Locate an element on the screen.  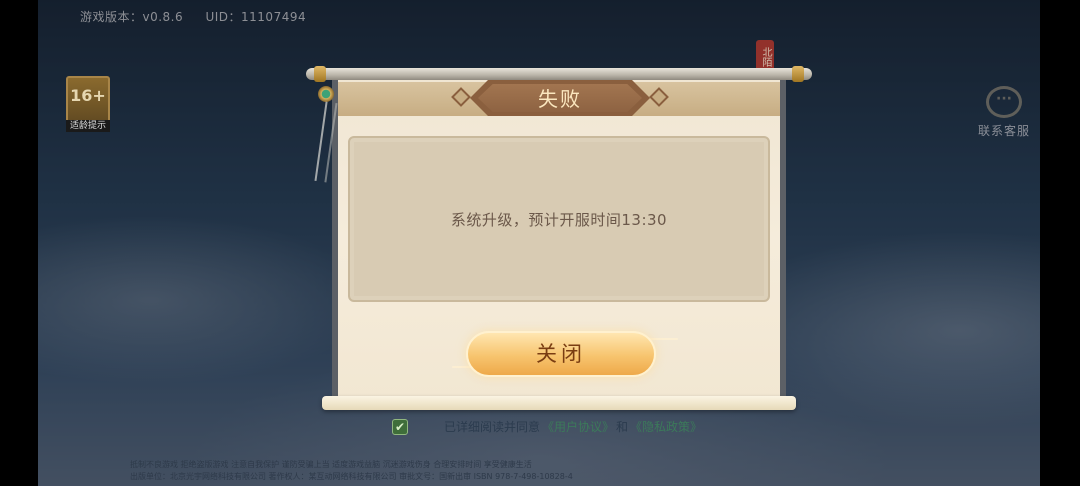
agreement-checkbox: ✔ is located at coordinates (400, 426).